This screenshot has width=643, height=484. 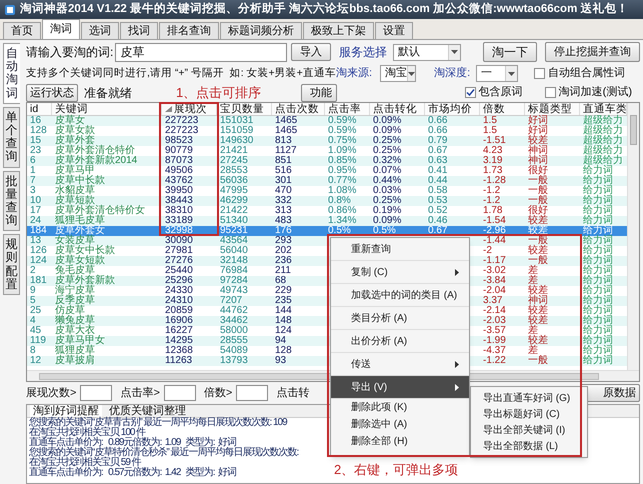 What do you see at coordinates (108, 93) in the screenshot?
I see `status-text: 准备就绪` at bounding box center [108, 93].